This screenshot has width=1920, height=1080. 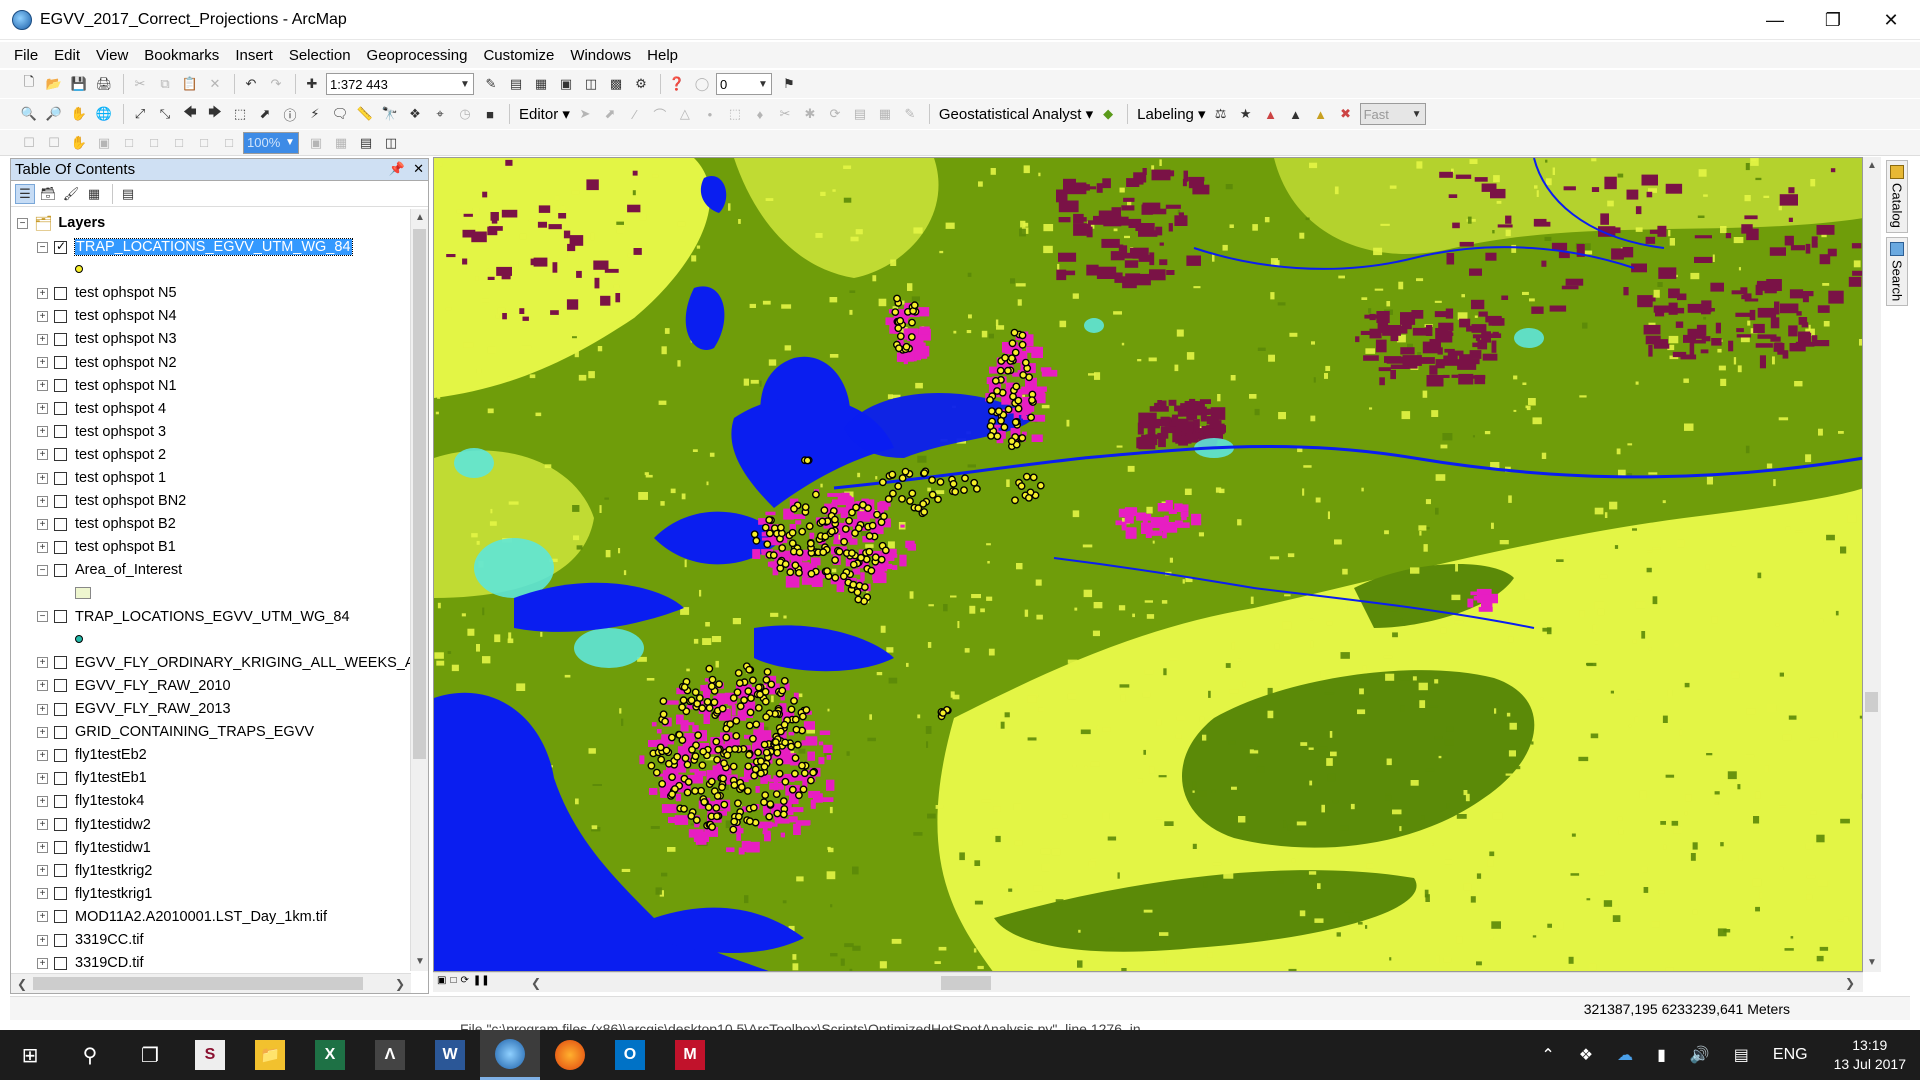 I want to click on layer-name: EGVV_FLY_RAW_2010, so click(x=153, y=686).